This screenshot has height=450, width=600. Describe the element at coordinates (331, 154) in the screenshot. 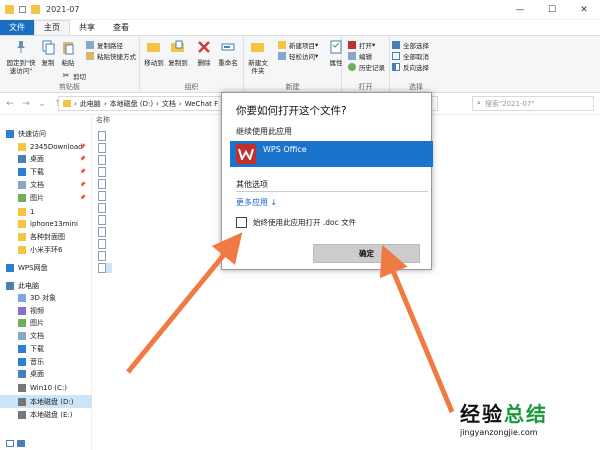

I see `wps-office-option: WPS Office` at that location.